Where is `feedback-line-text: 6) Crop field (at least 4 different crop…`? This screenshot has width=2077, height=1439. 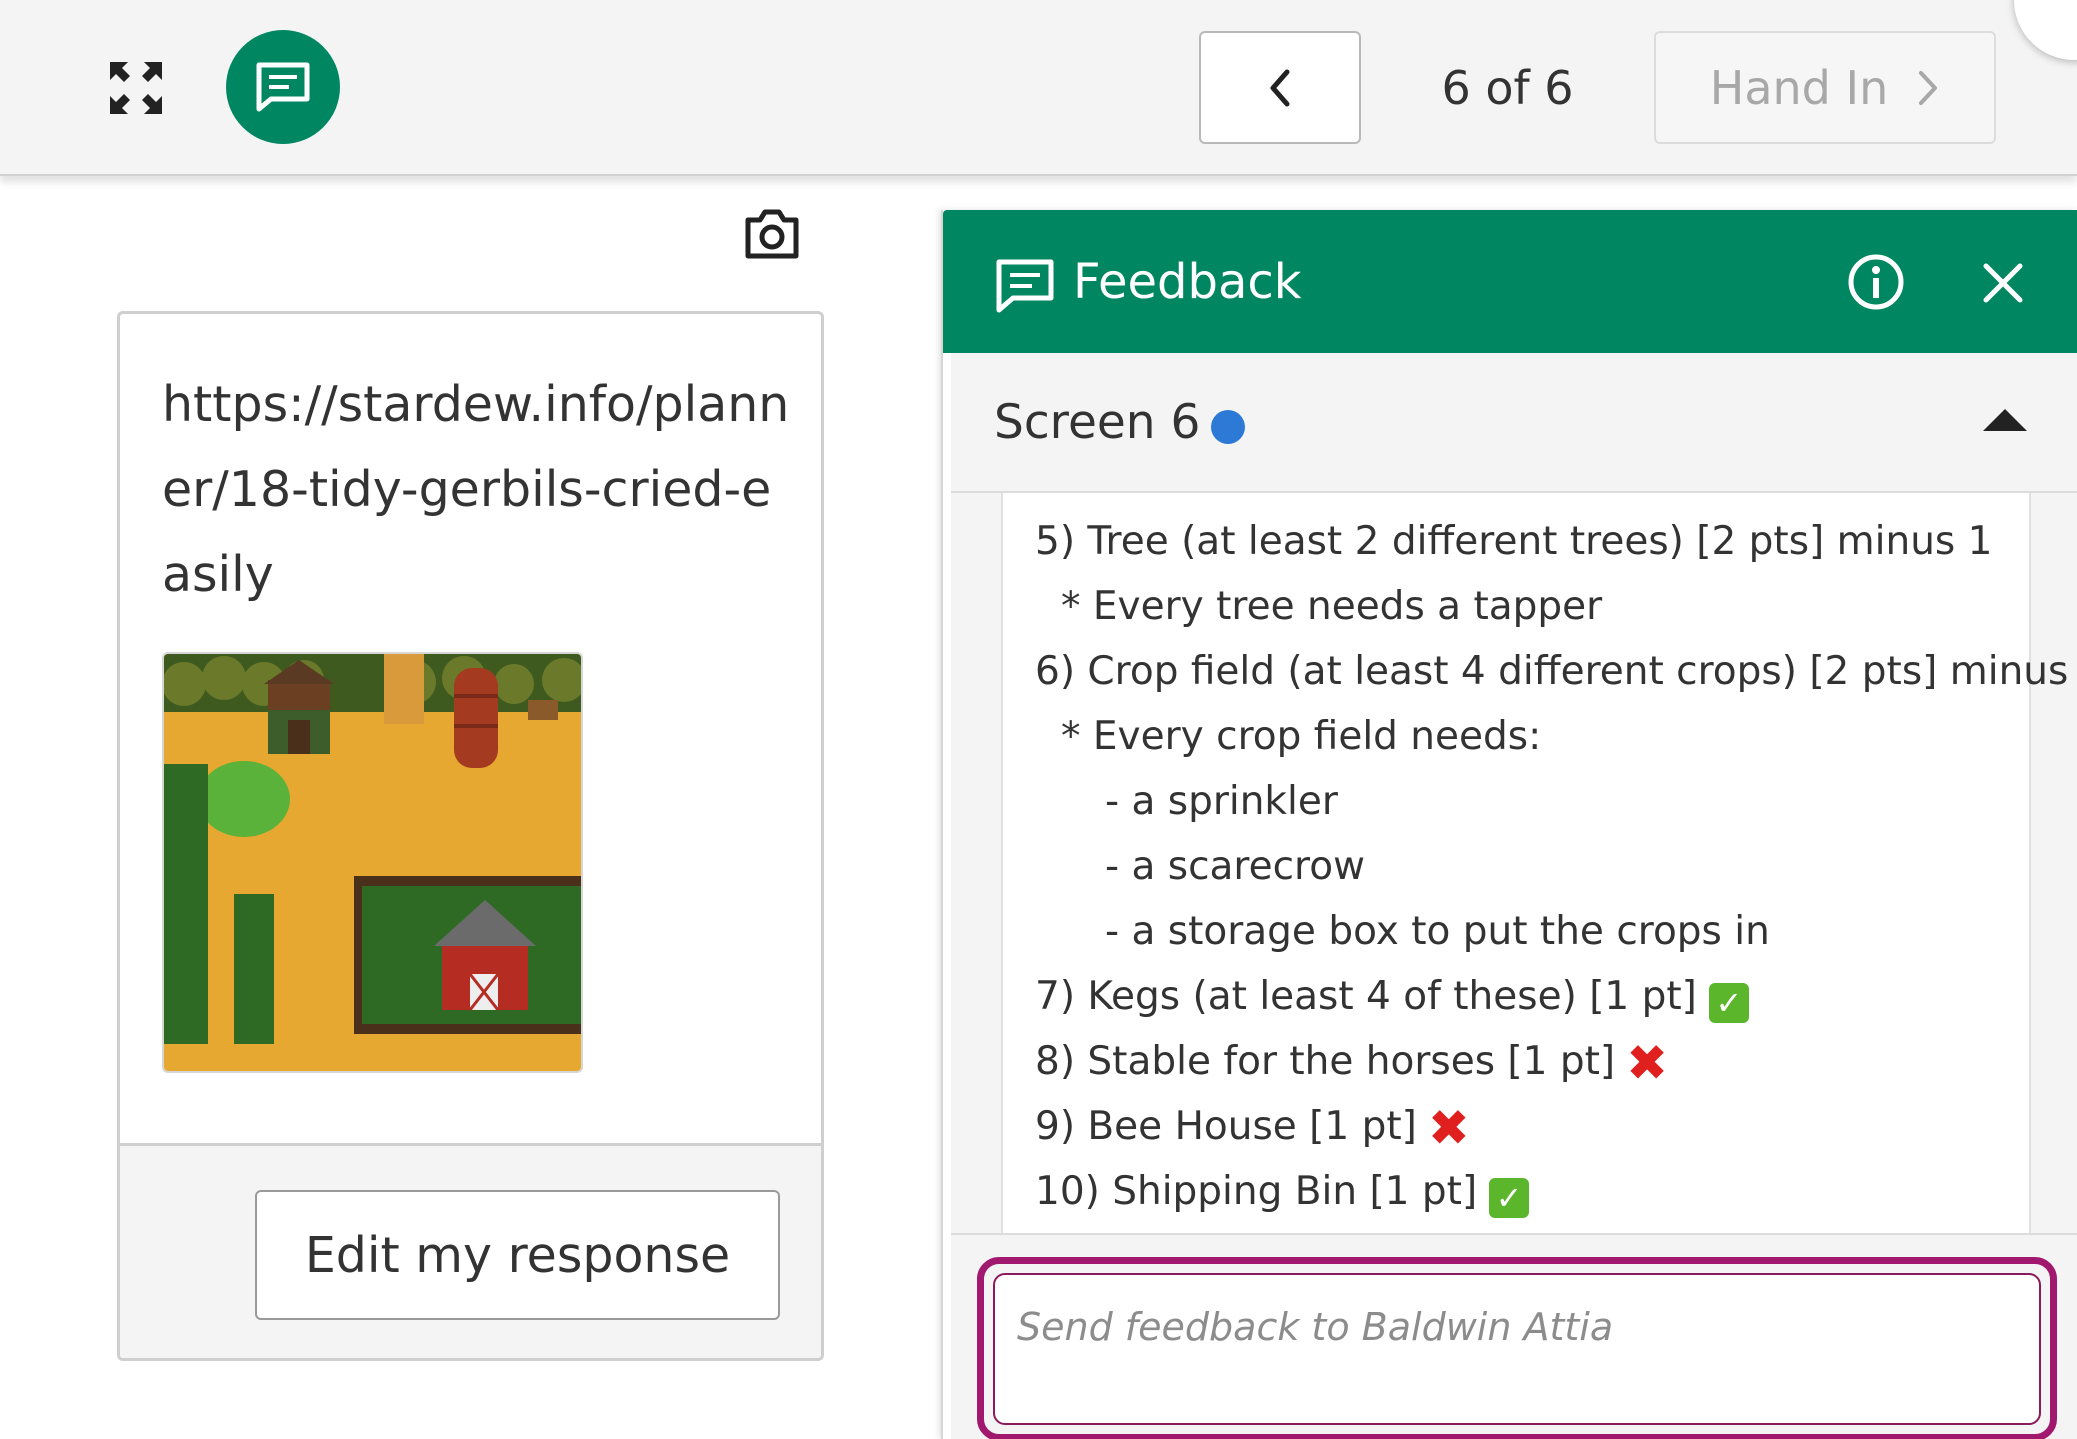
feedback-line-text: 6) Crop field (at least 4 different crop… is located at coordinates (1556, 671).